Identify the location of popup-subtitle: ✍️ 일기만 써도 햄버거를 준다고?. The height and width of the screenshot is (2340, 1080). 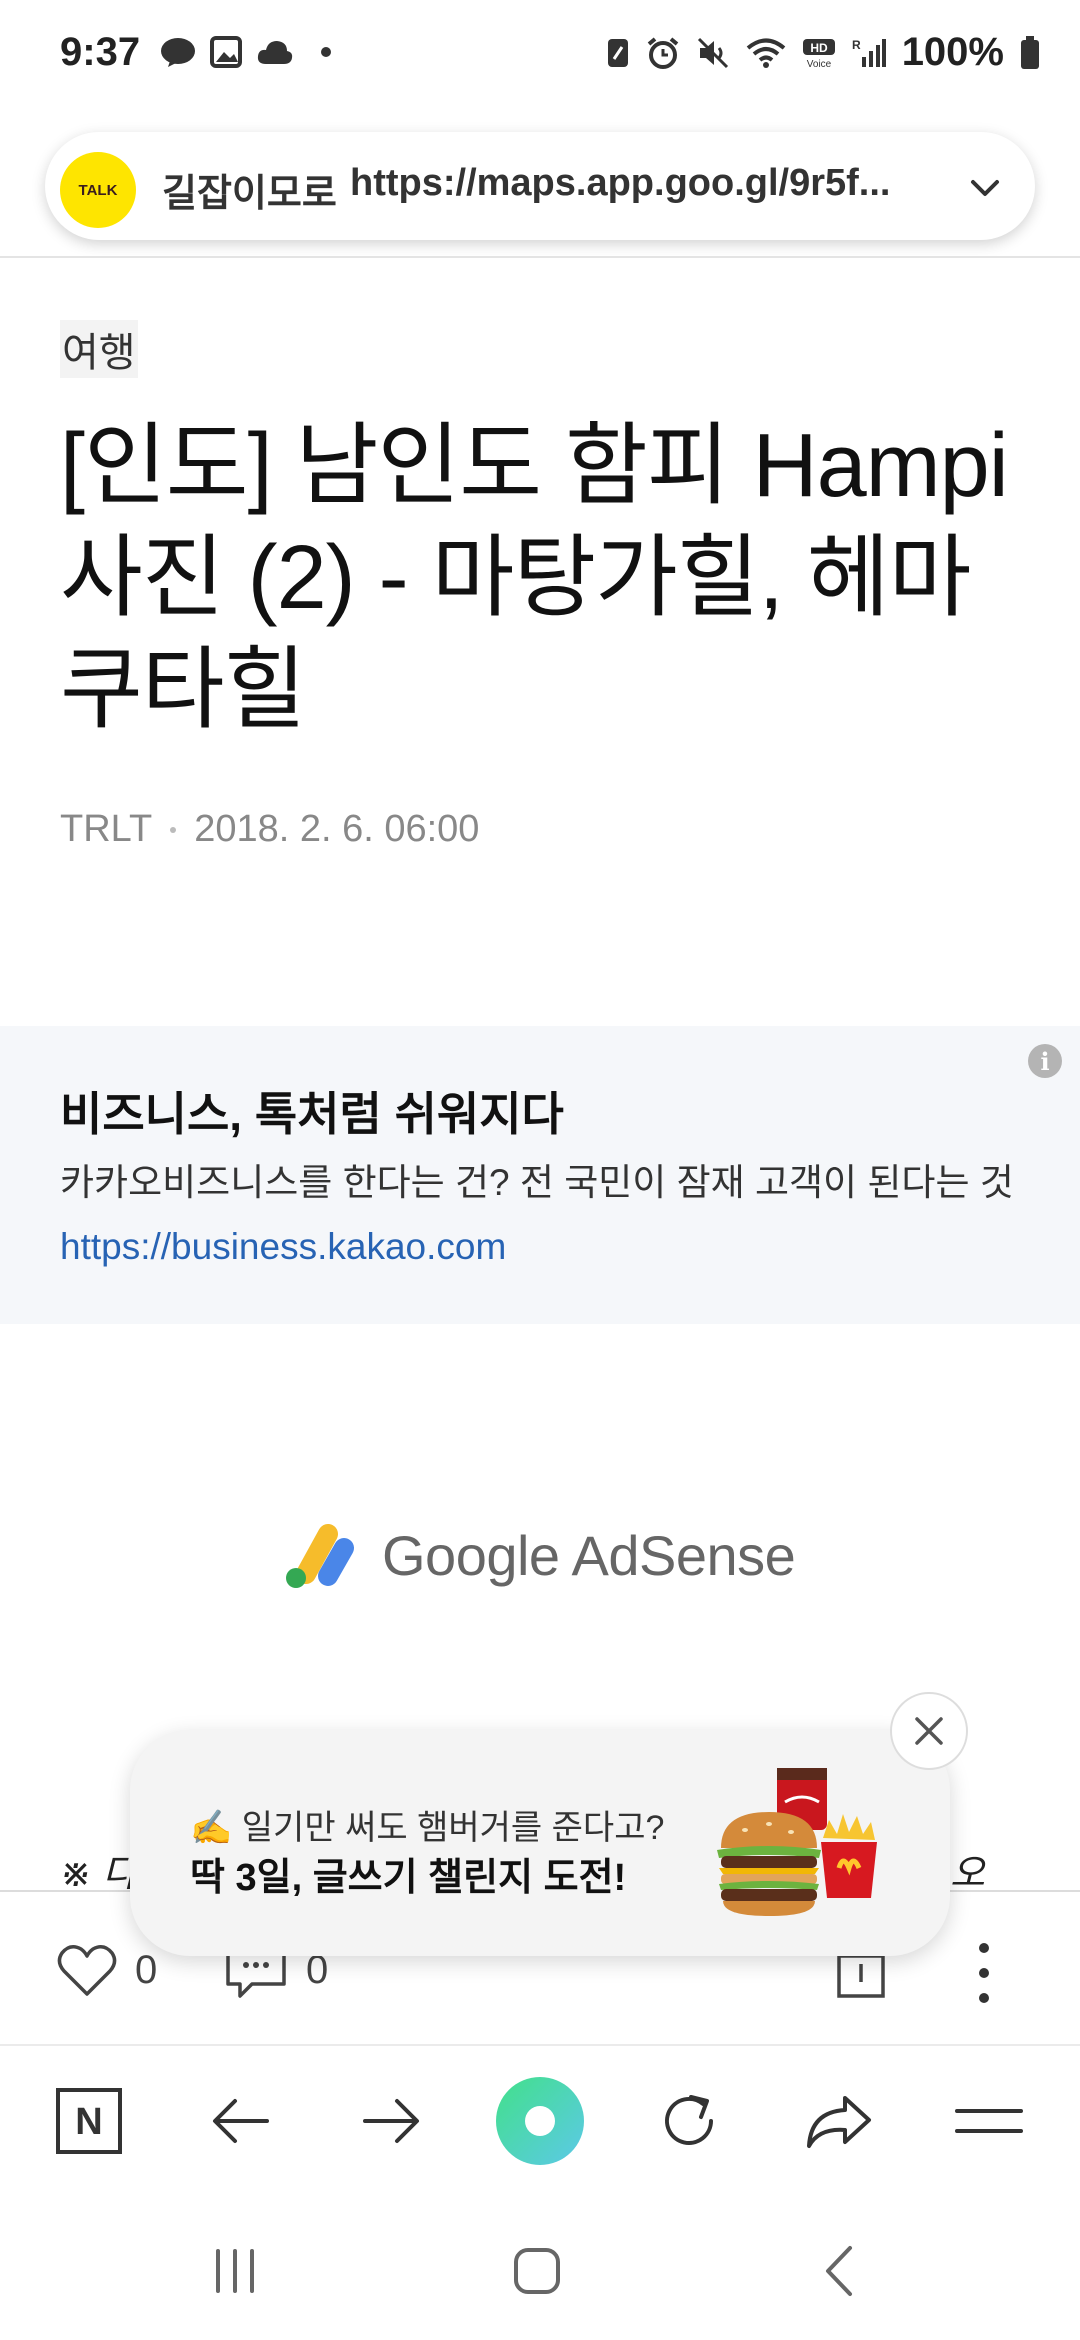
(427, 1828).